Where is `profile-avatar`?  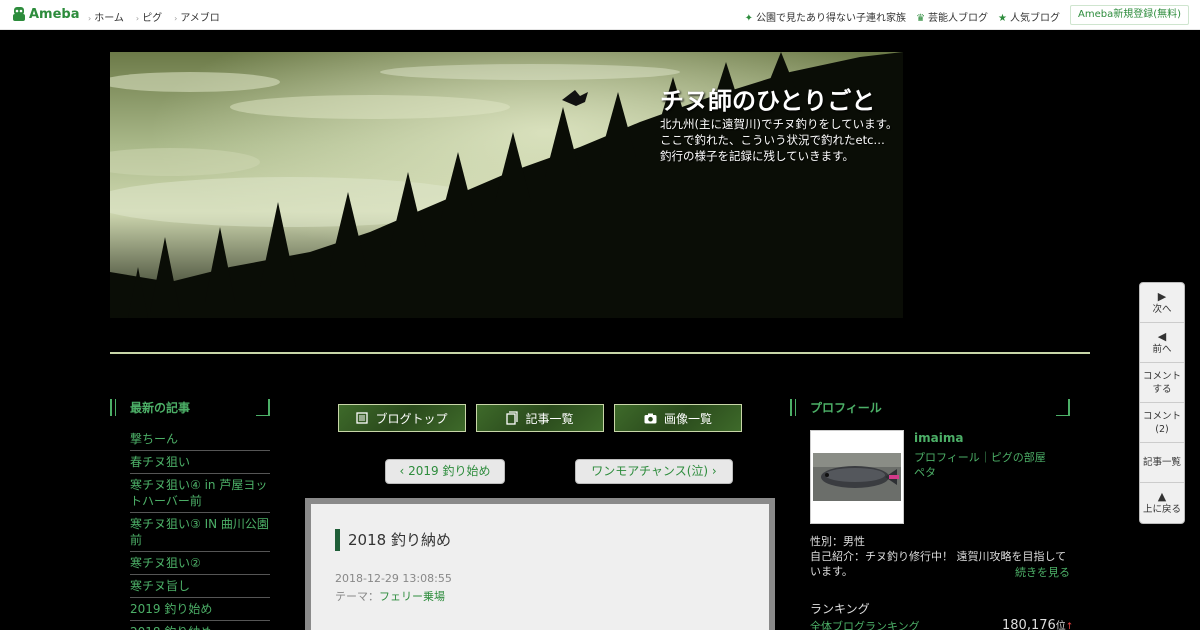
profile-avatar is located at coordinates (857, 477).